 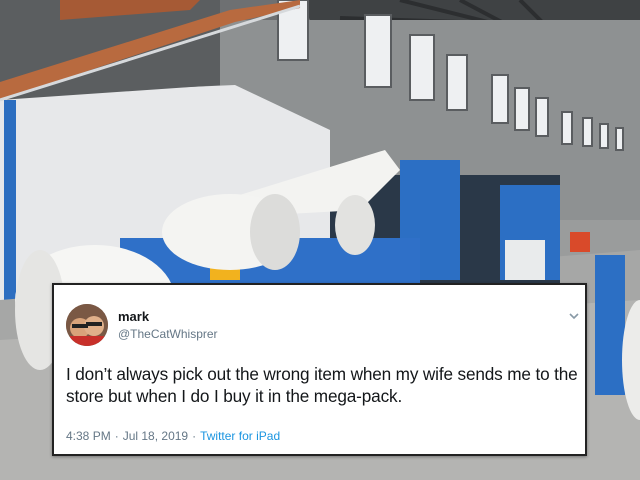 What do you see at coordinates (240, 436) in the screenshot?
I see `tweet-source-link: Twitter for iPad` at bounding box center [240, 436].